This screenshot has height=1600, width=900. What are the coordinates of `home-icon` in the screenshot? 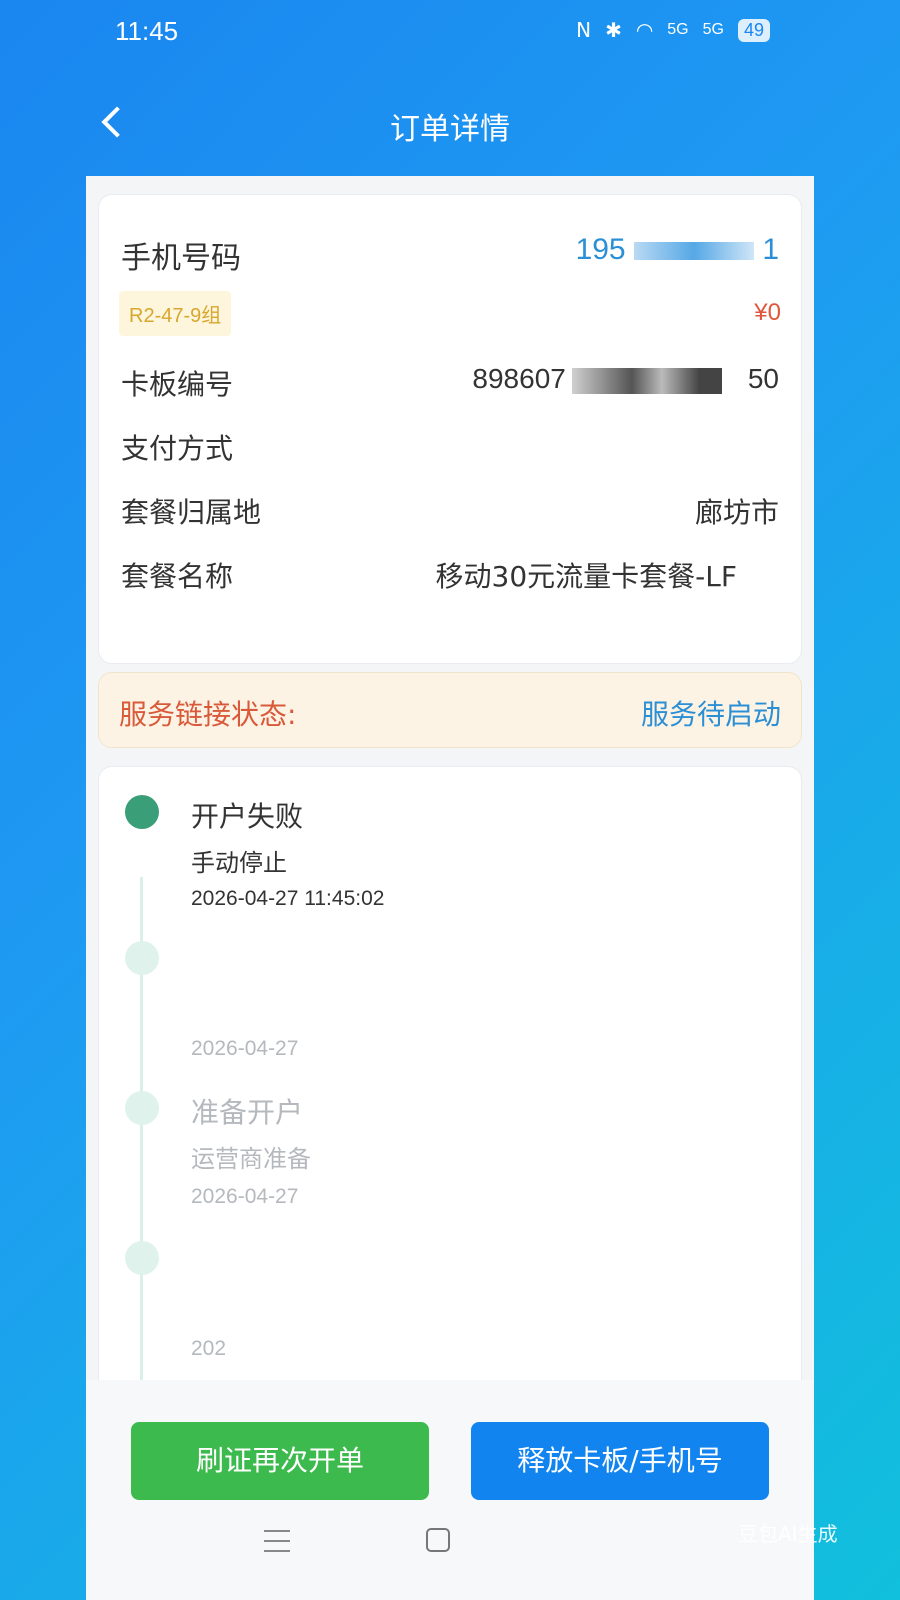 It's located at (438, 1540).